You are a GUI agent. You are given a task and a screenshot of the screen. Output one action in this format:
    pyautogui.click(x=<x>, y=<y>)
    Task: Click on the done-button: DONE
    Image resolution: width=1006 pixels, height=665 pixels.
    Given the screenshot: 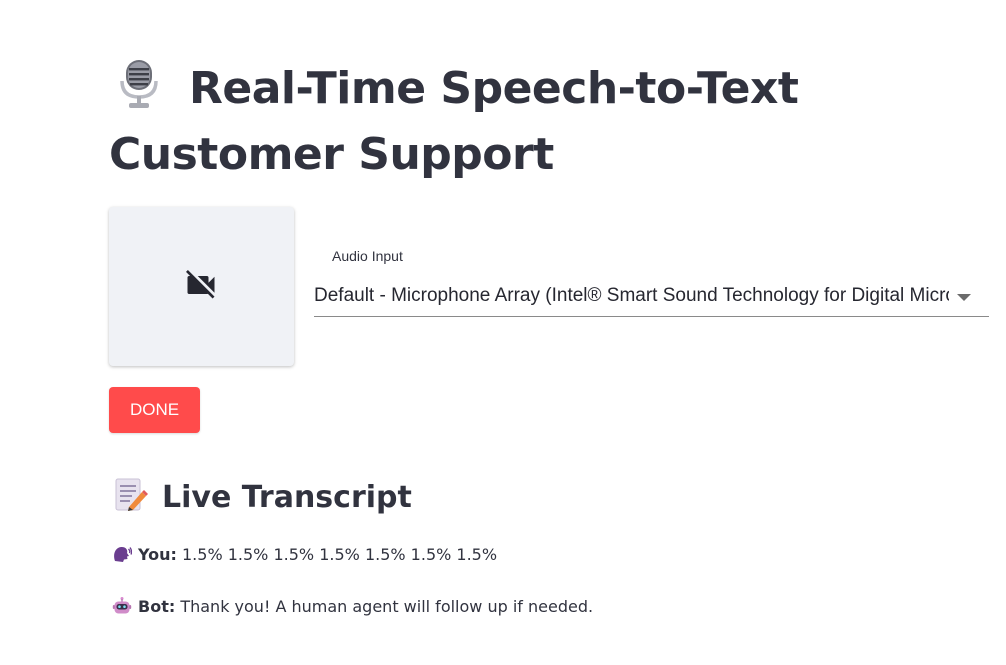 What is the action you would take?
    pyautogui.click(x=154, y=410)
    